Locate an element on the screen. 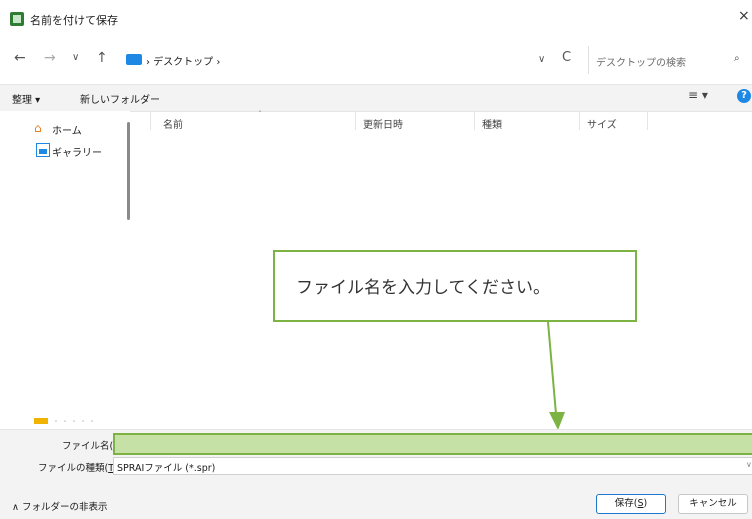  search-icon: ⌕ is located at coordinates (737, 58).